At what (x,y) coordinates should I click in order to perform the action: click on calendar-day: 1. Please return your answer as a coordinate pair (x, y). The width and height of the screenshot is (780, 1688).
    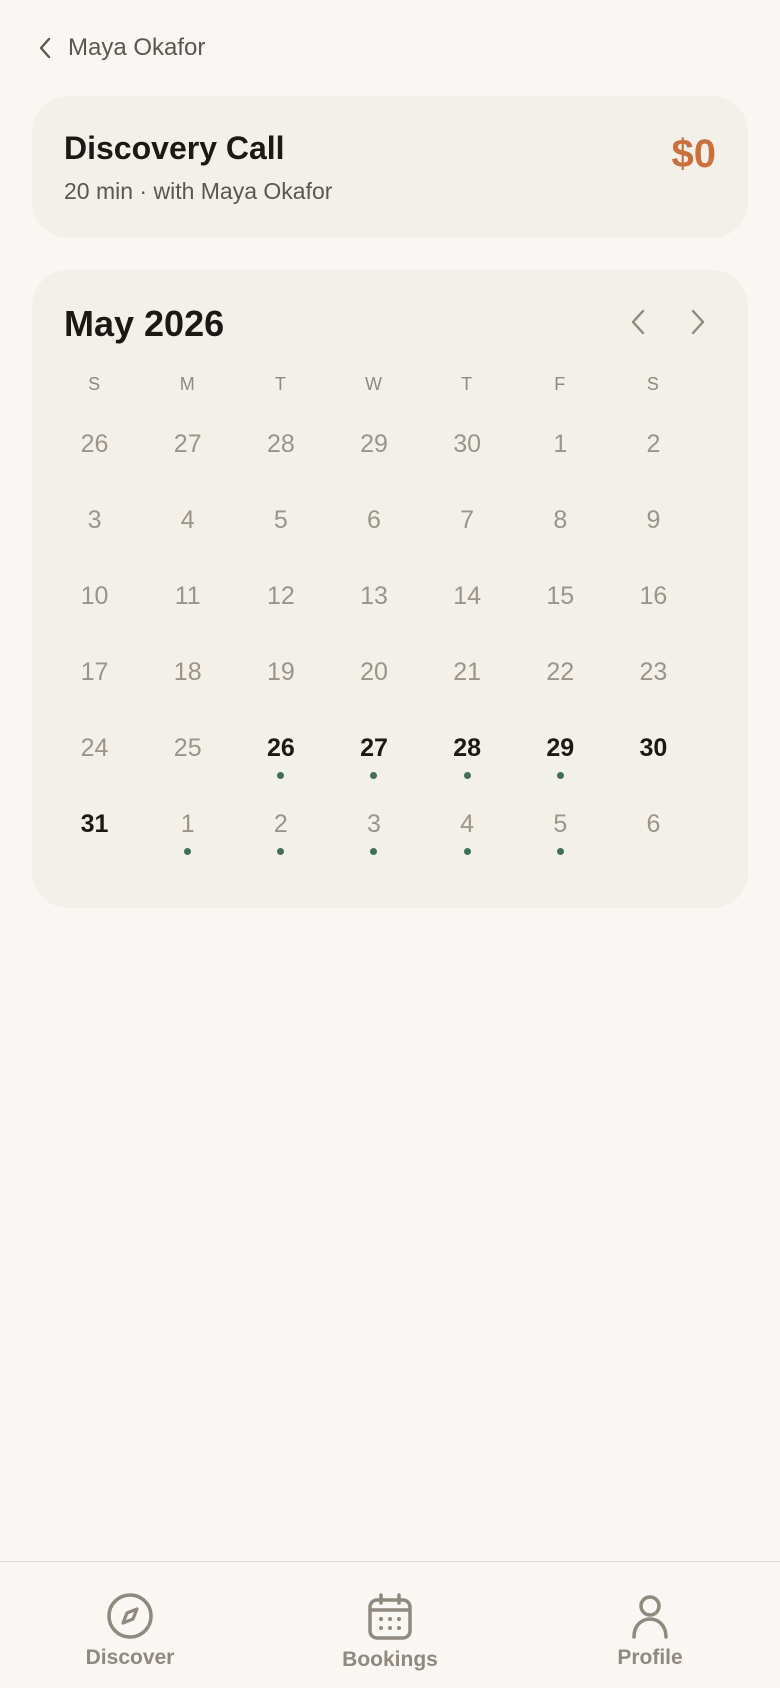
    Looking at the image, I should click on (187, 838).